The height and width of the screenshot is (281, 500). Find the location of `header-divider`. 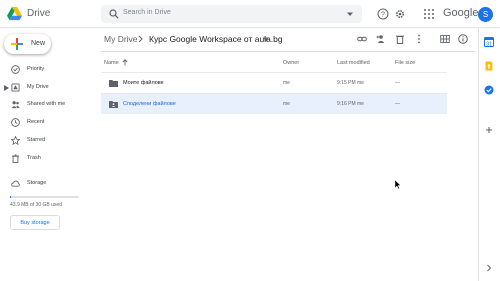

header-divider is located at coordinates (288, 51).